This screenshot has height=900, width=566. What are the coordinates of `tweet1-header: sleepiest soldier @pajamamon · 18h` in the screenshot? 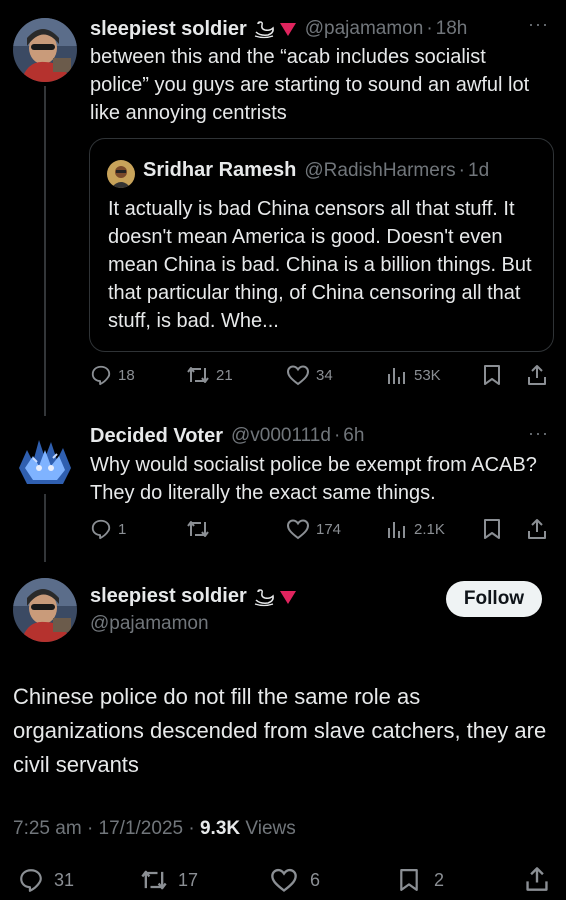 It's located at (279, 29).